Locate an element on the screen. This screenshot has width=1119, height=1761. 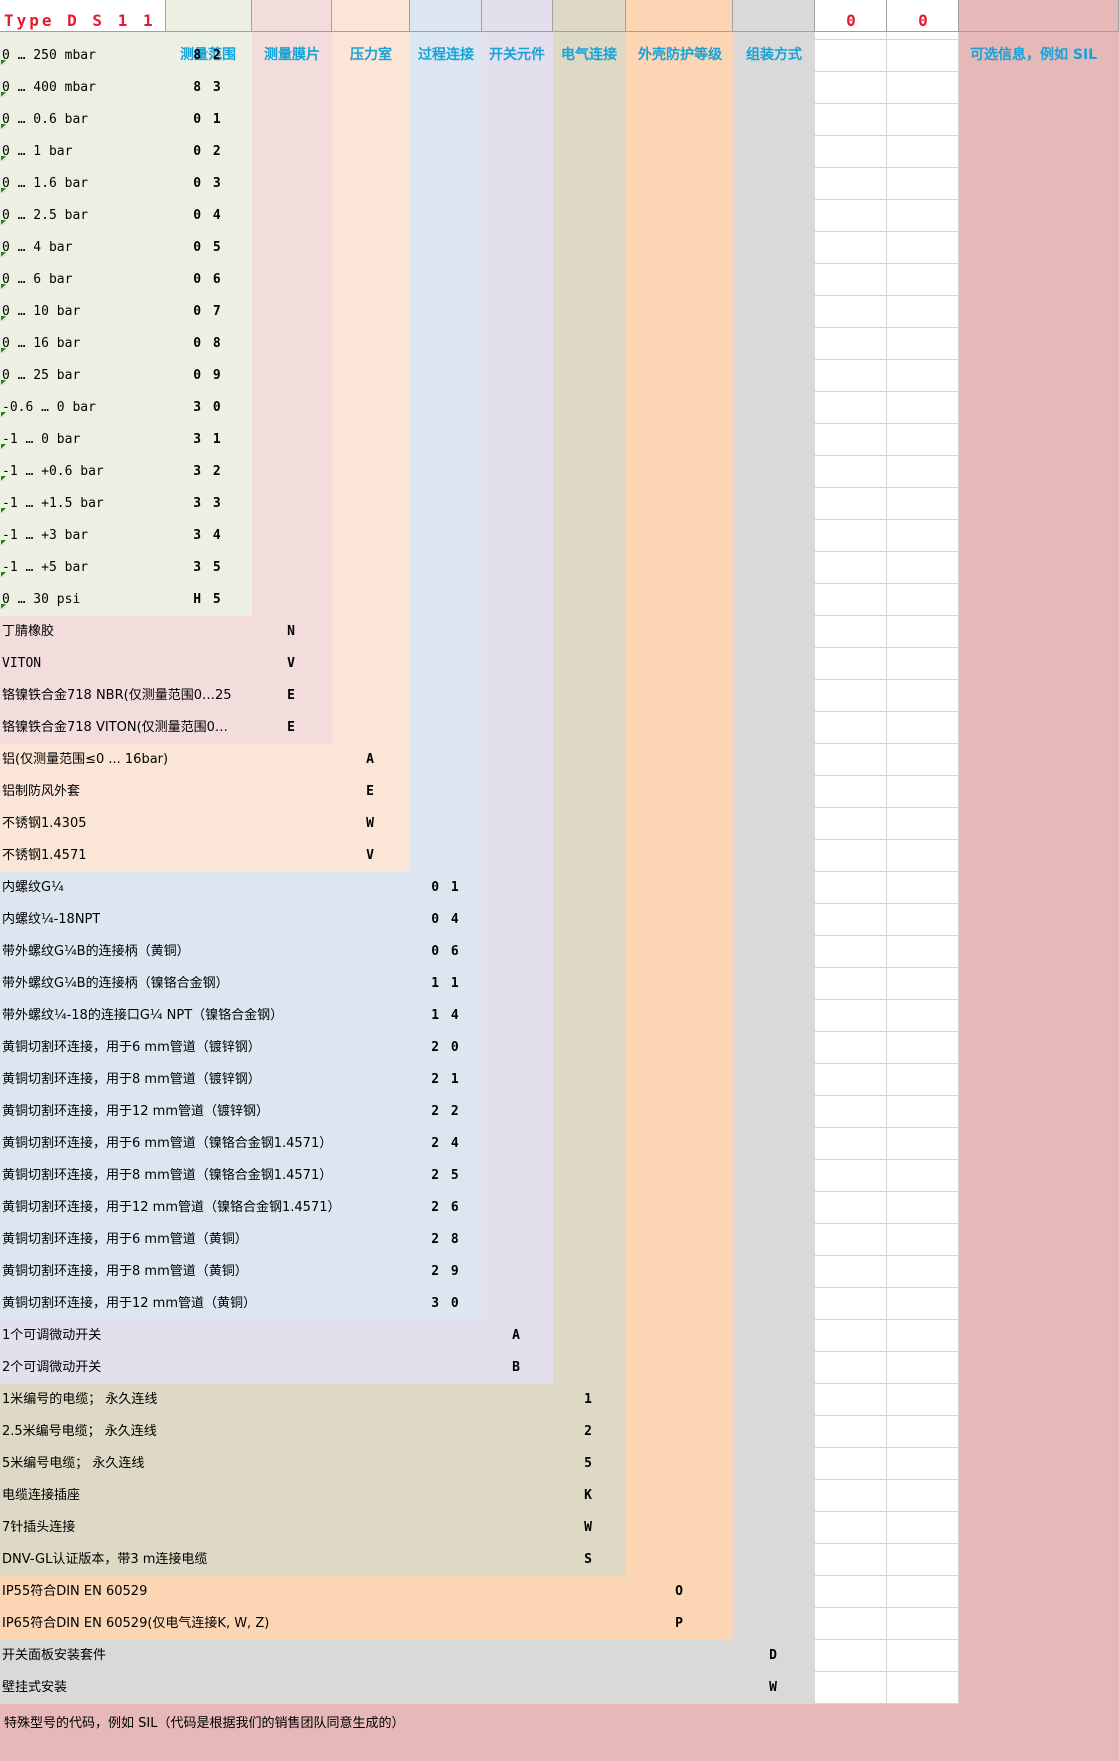
row-code: 8 3 is located at coordinates (208, 87).